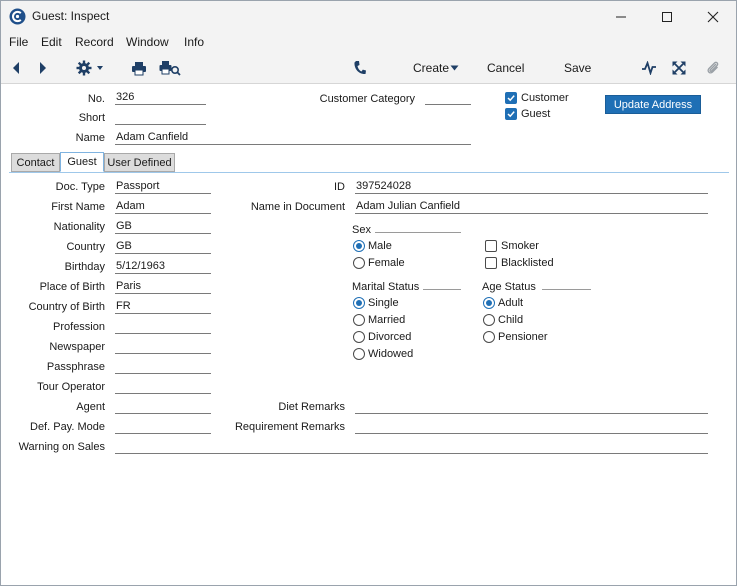 This screenshot has height=586, width=737. Describe the element at coordinates (527, 263) in the screenshot. I see `blacklisted-label: Blacklisted` at that location.